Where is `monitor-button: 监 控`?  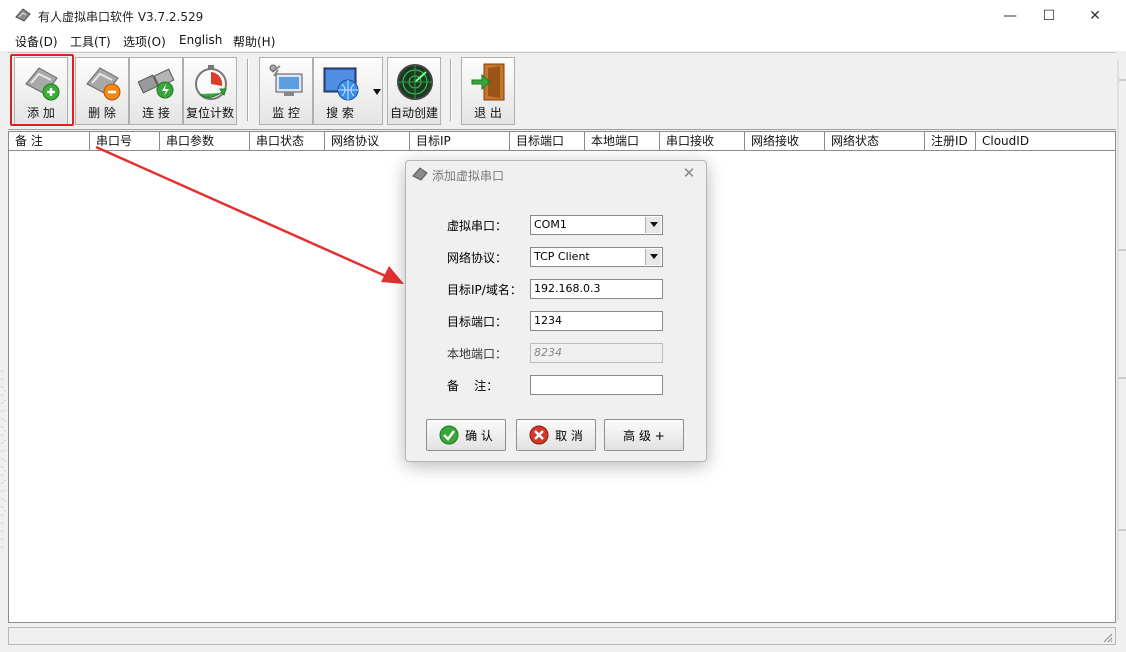 monitor-button: 监 控 is located at coordinates (286, 91).